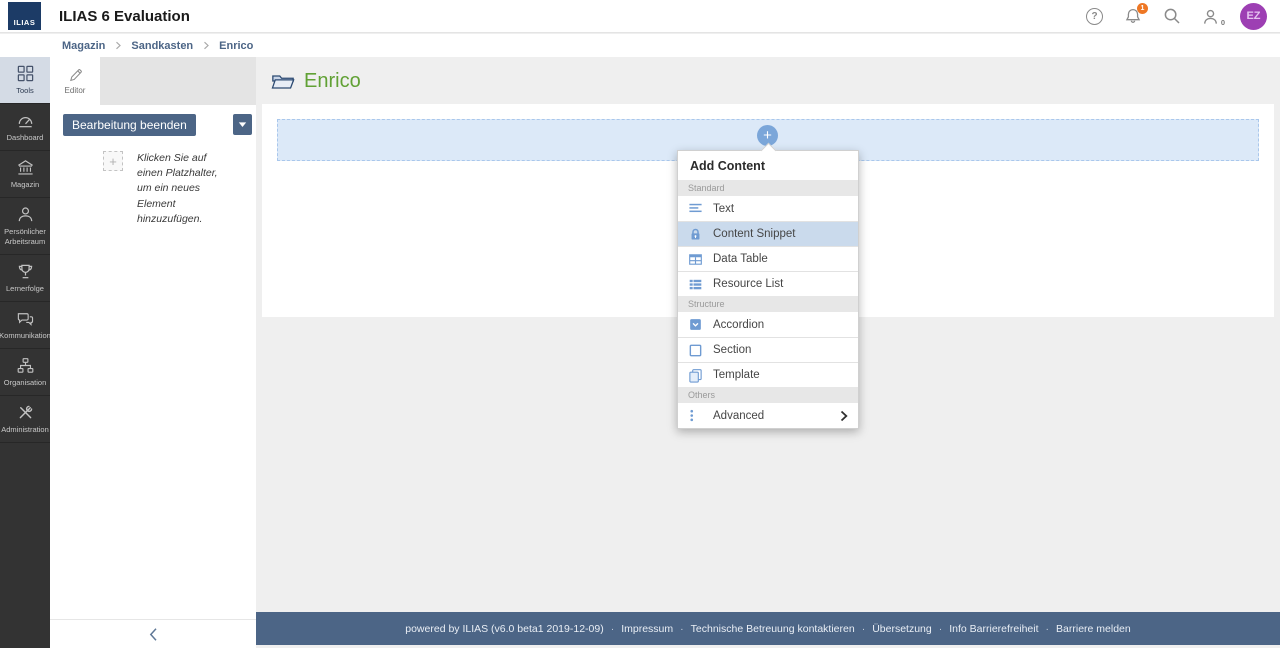  What do you see at coordinates (129, 125) in the screenshot?
I see `finish-editing-button: Bearbeitung beenden` at bounding box center [129, 125].